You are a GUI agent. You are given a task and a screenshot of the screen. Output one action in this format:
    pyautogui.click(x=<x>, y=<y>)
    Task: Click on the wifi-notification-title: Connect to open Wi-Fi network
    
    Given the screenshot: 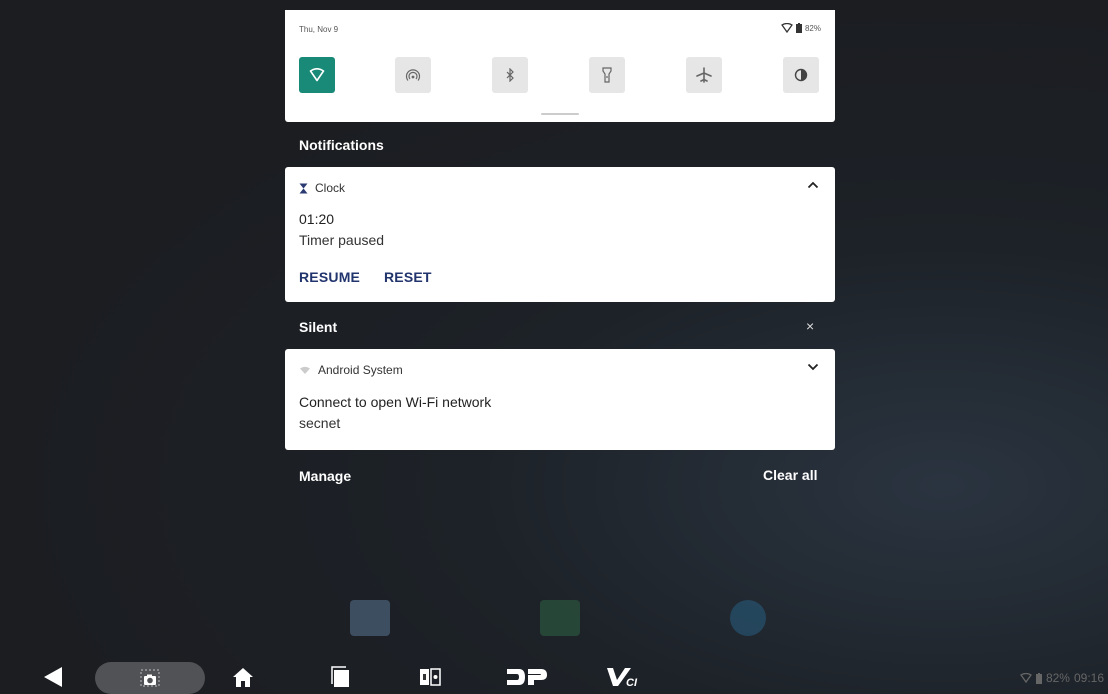 What is the action you would take?
    pyautogui.click(x=395, y=402)
    